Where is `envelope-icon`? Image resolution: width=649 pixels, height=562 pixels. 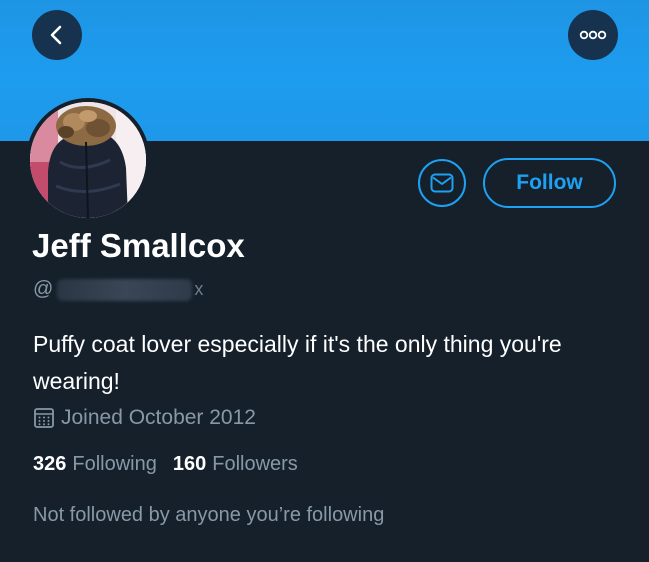 envelope-icon is located at coordinates (442, 183).